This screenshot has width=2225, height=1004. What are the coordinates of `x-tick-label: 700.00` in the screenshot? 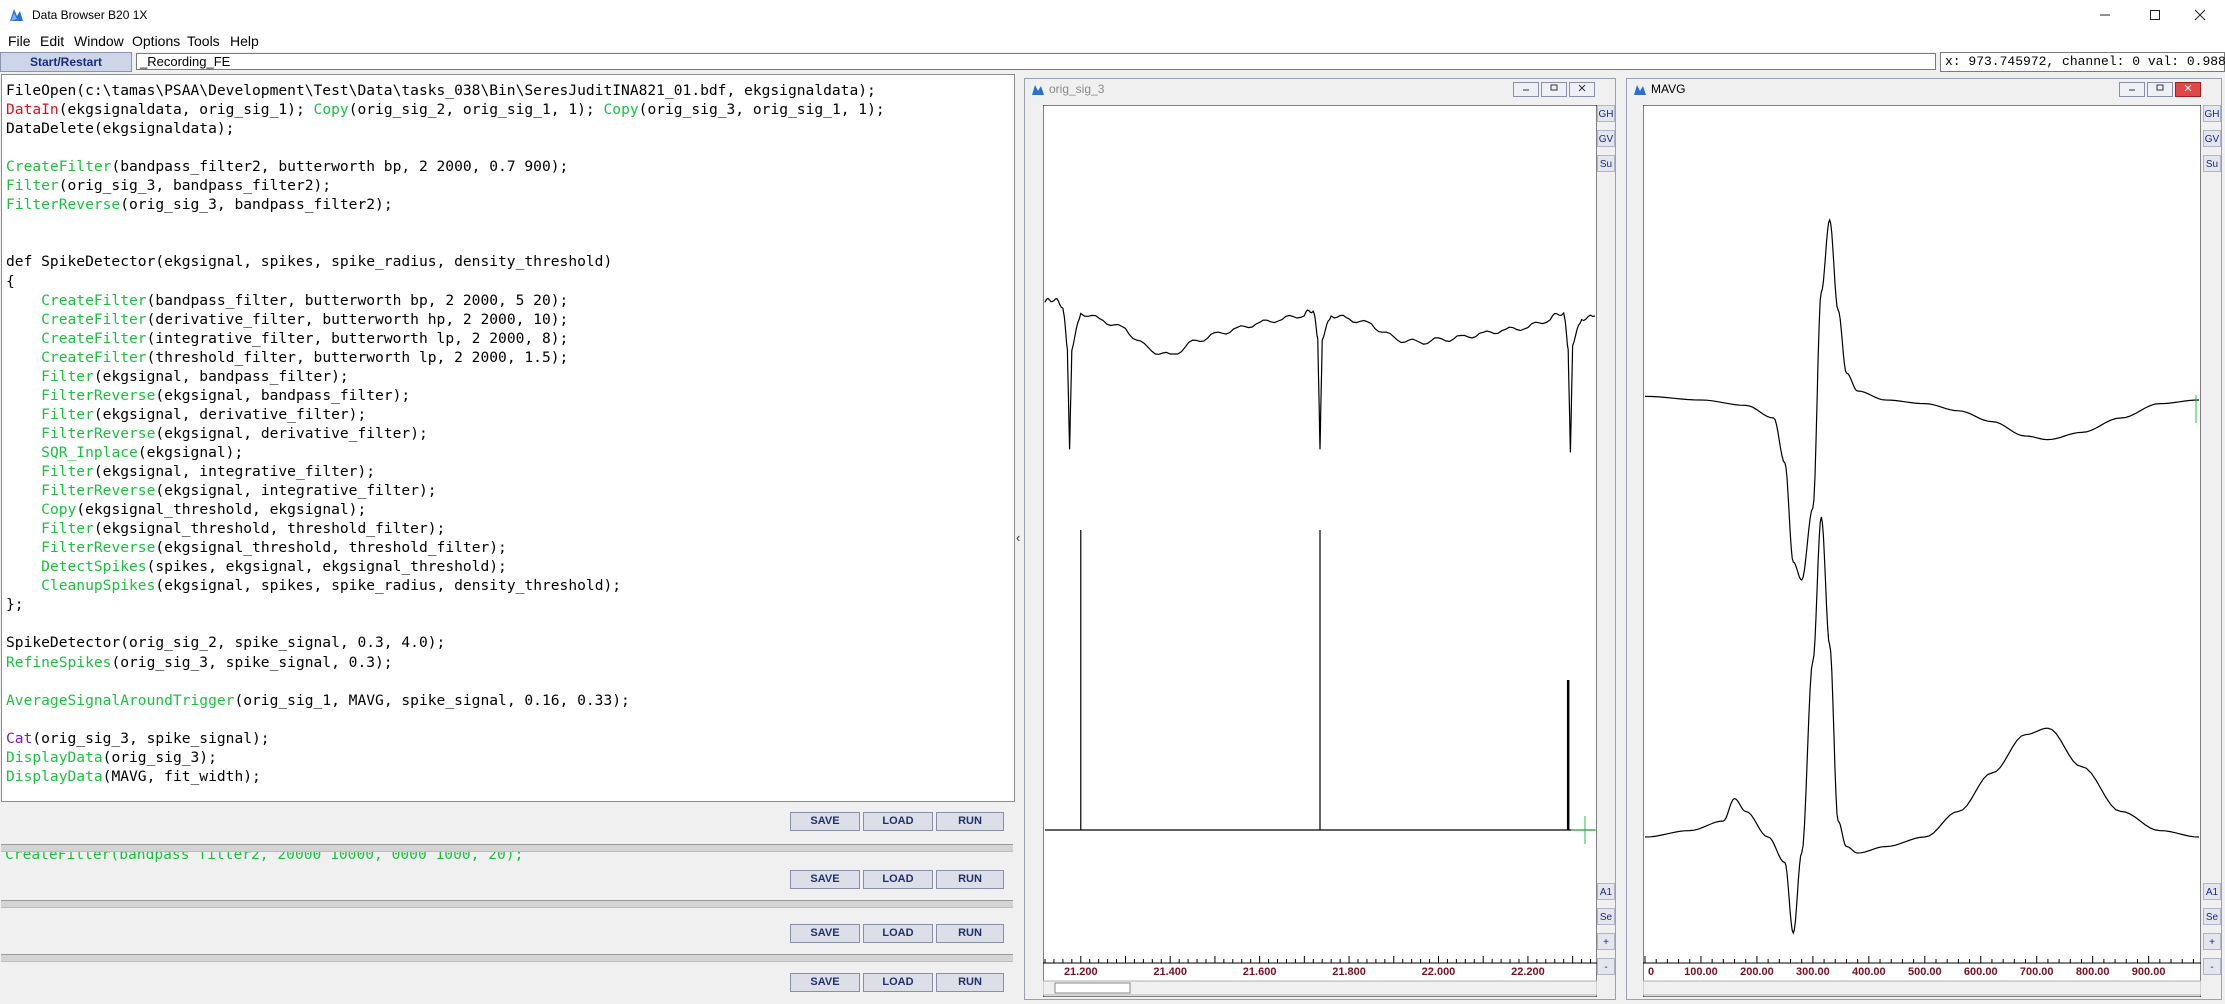 It's located at (2037, 972).